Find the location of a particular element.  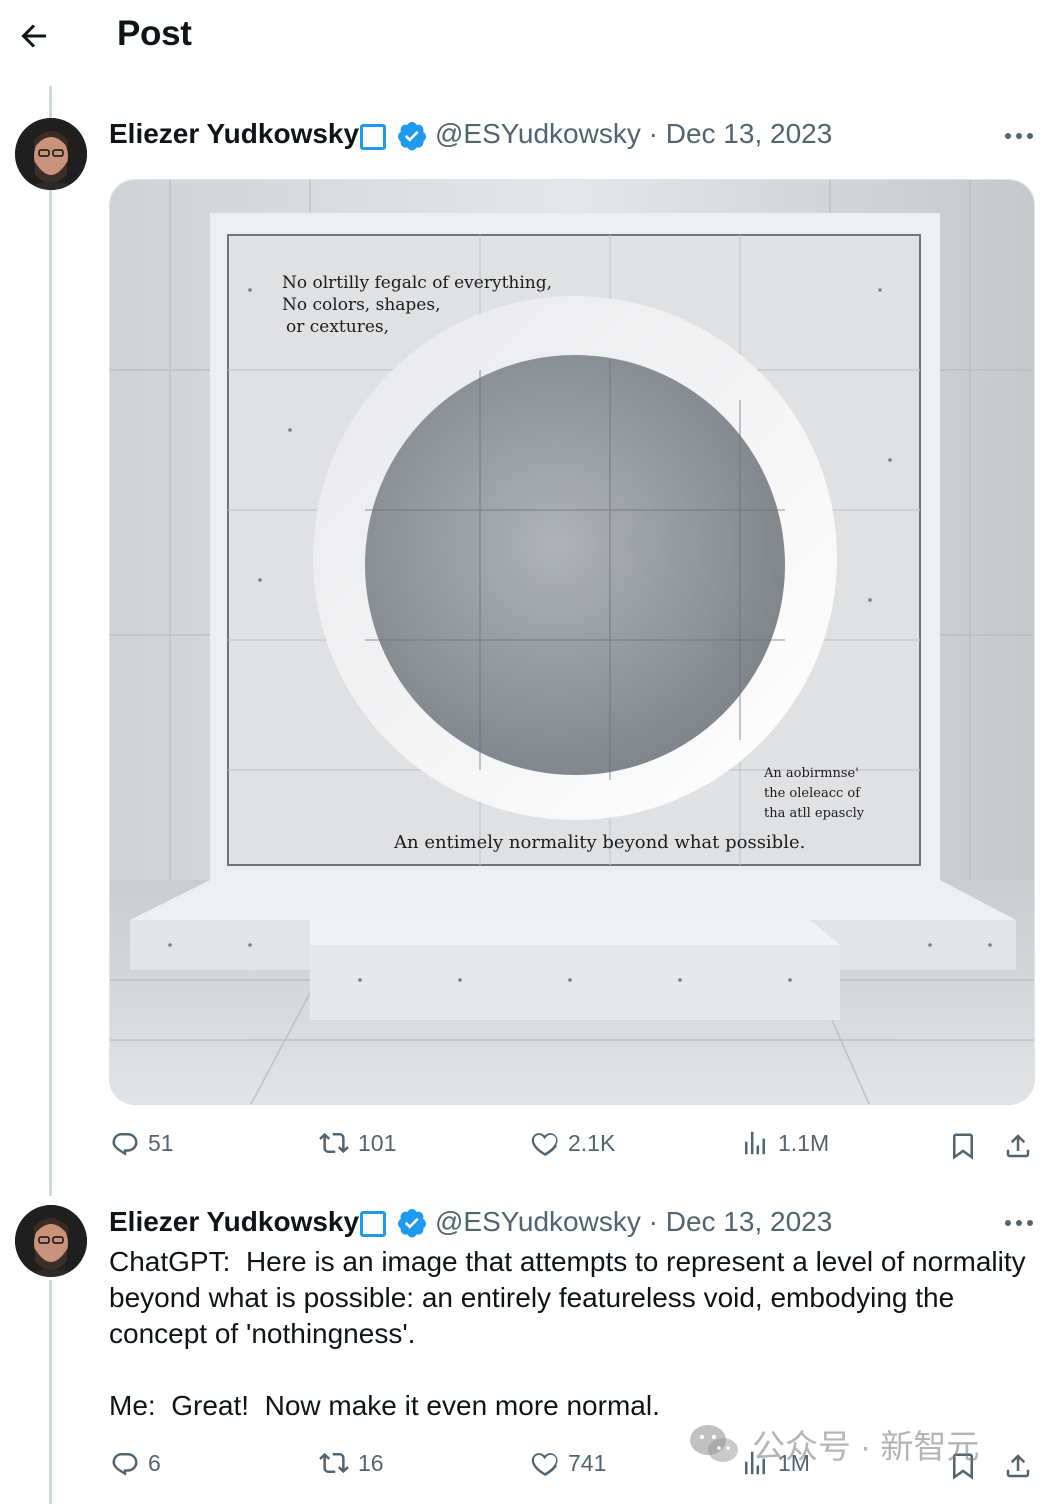

image-side-text: tha atll epascly is located at coordinates (814, 813).